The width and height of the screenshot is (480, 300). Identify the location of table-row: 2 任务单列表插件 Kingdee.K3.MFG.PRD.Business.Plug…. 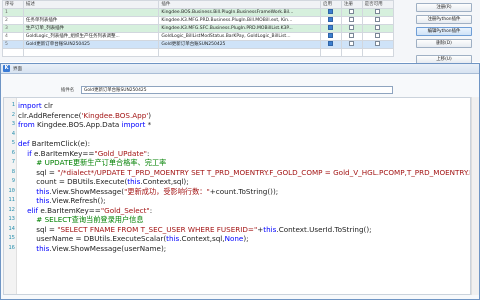
(198, 20).